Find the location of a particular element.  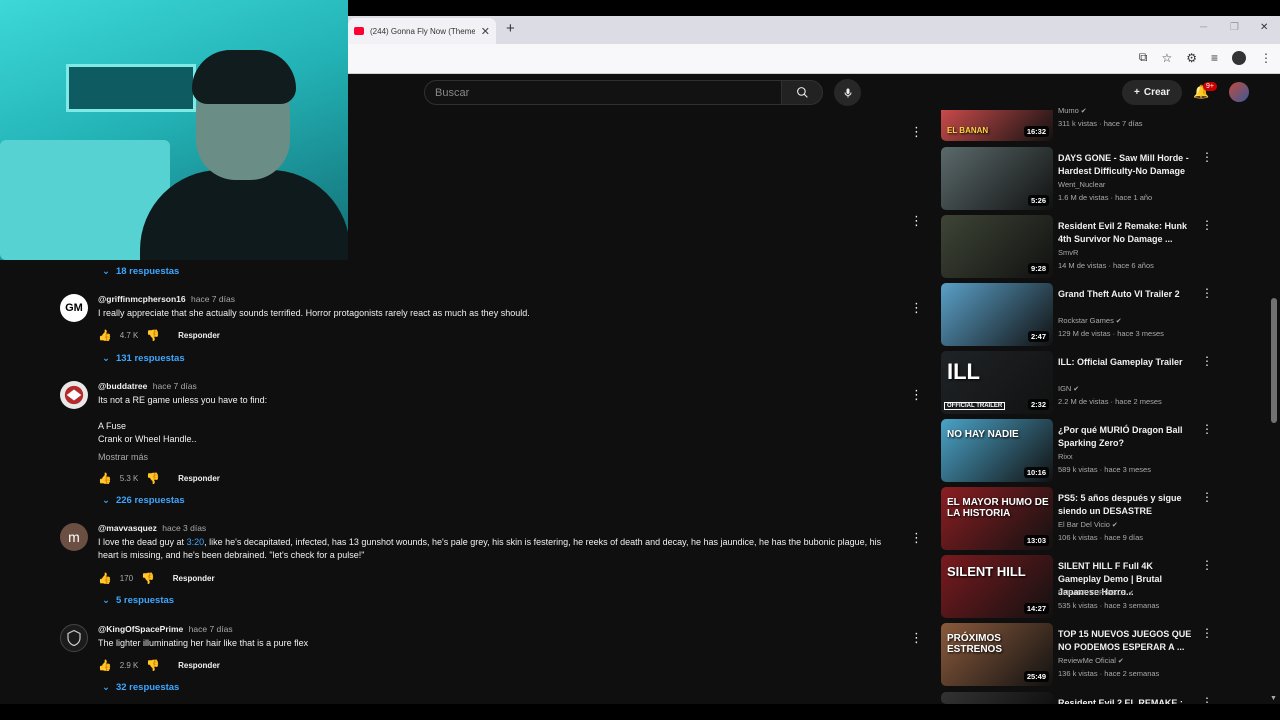

replies-toggle: ⌄ 32 respuestas is located at coordinates (140, 687).